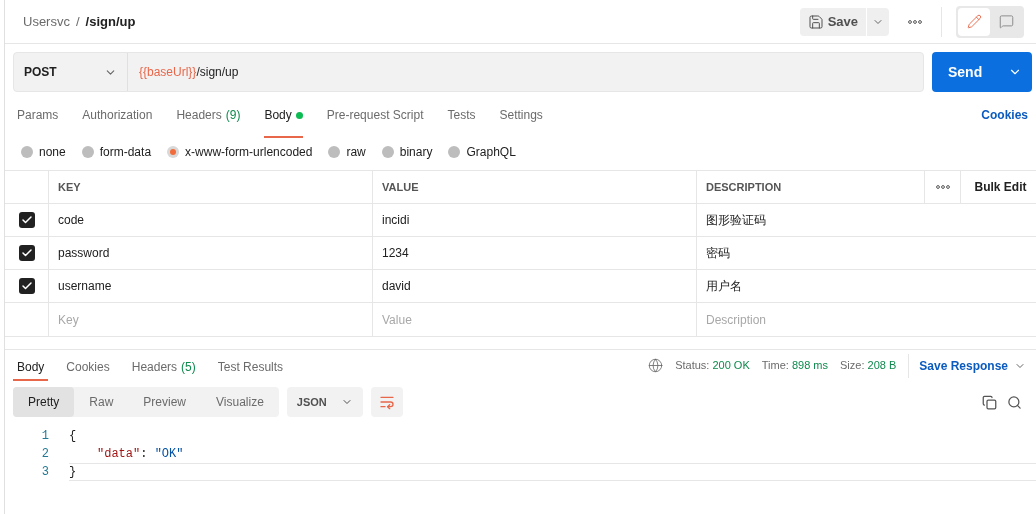 The image size is (1036, 514). I want to click on table-cell-text: 图形验证码, so click(736, 220).